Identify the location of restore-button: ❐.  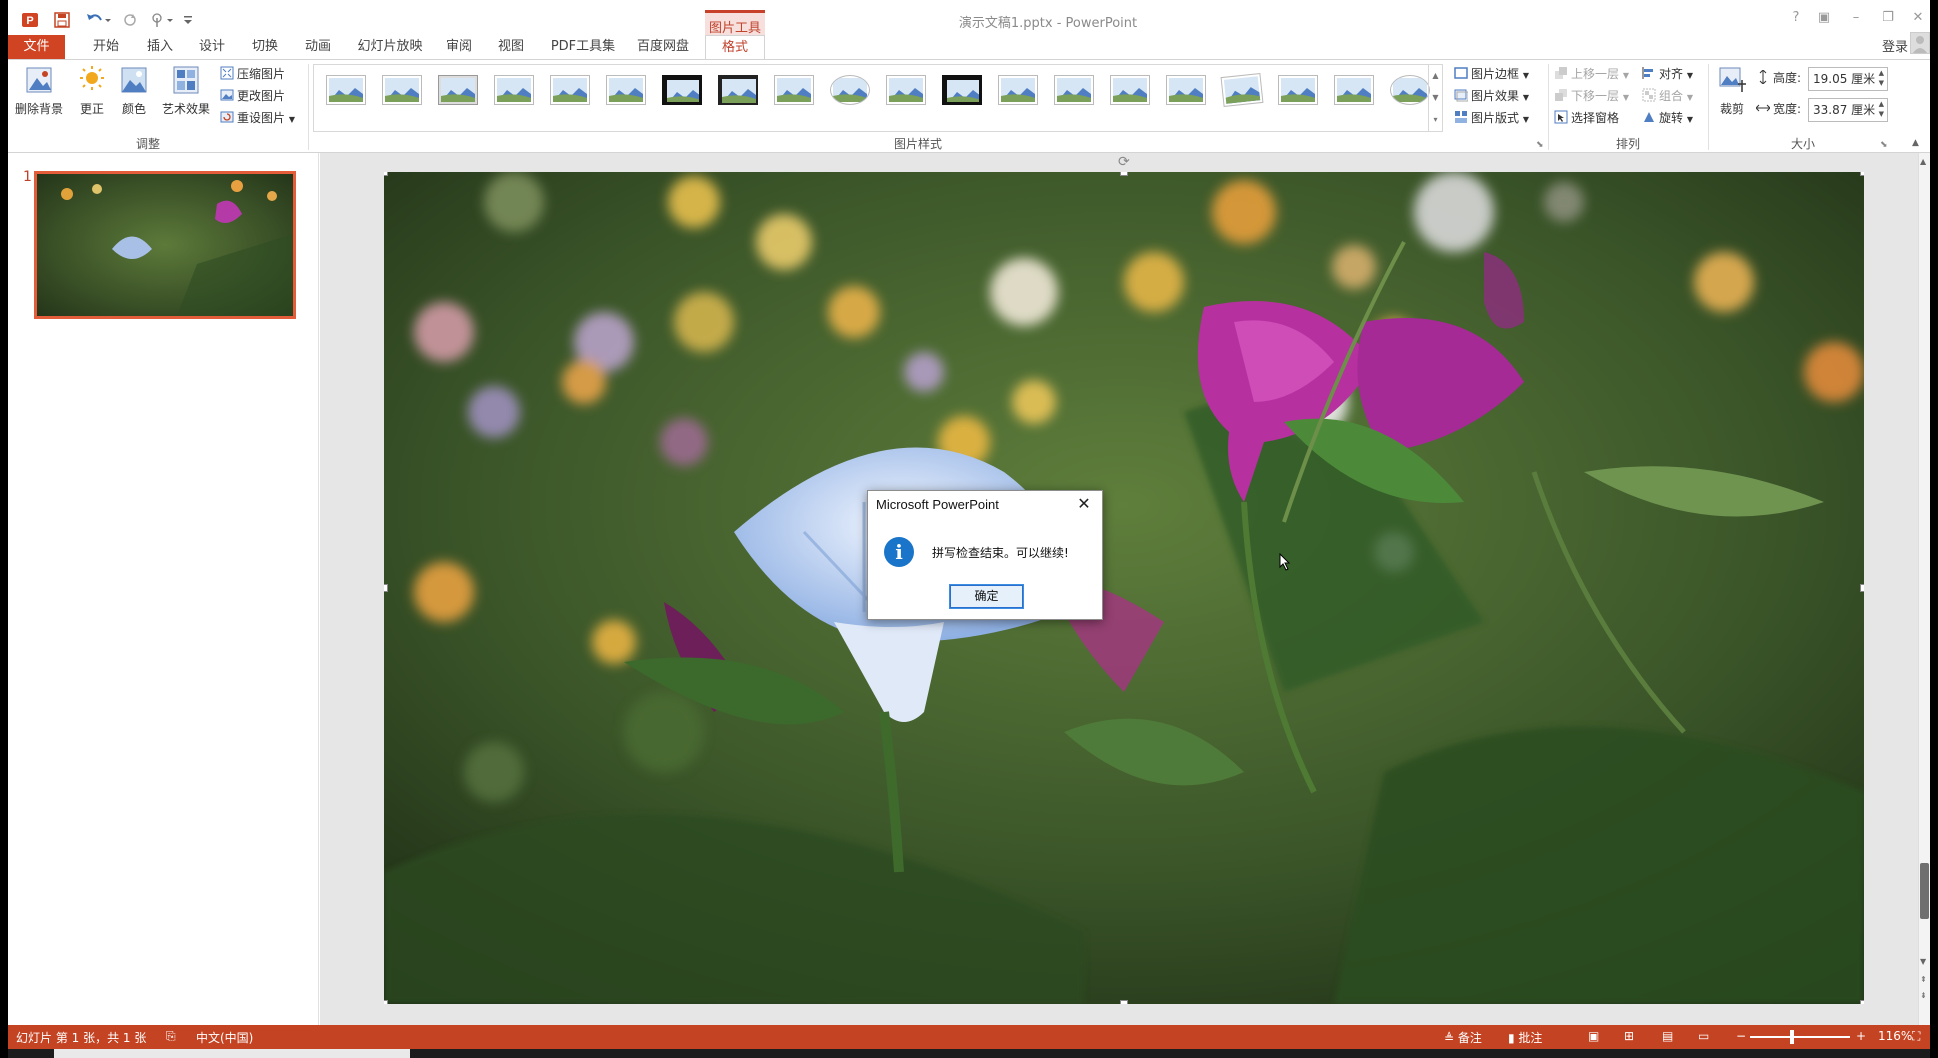
(1888, 20).